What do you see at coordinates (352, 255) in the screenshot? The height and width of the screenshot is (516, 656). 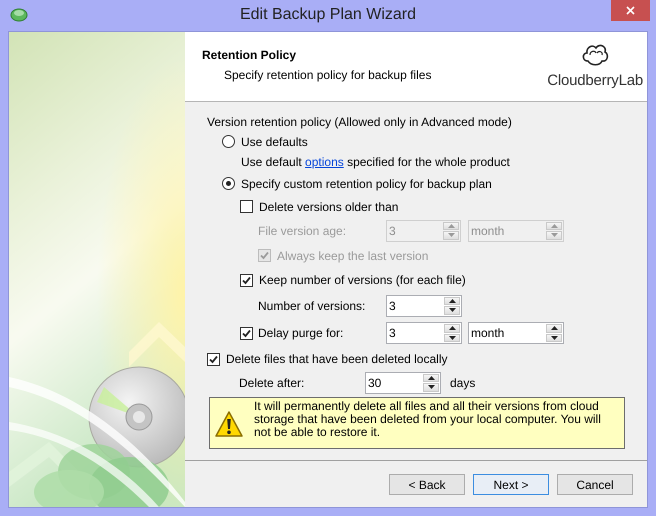 I see `checkbox-label: Always keep the last version` at bounding box center [352, 255].